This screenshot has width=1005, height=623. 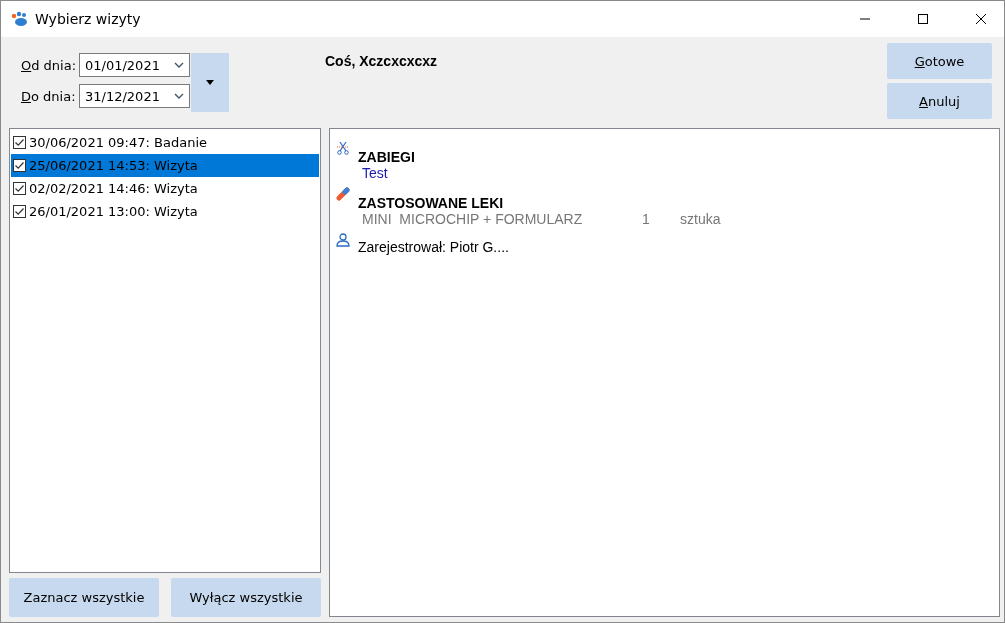 I want to click on pill-icon, so click(x=343, y=194).